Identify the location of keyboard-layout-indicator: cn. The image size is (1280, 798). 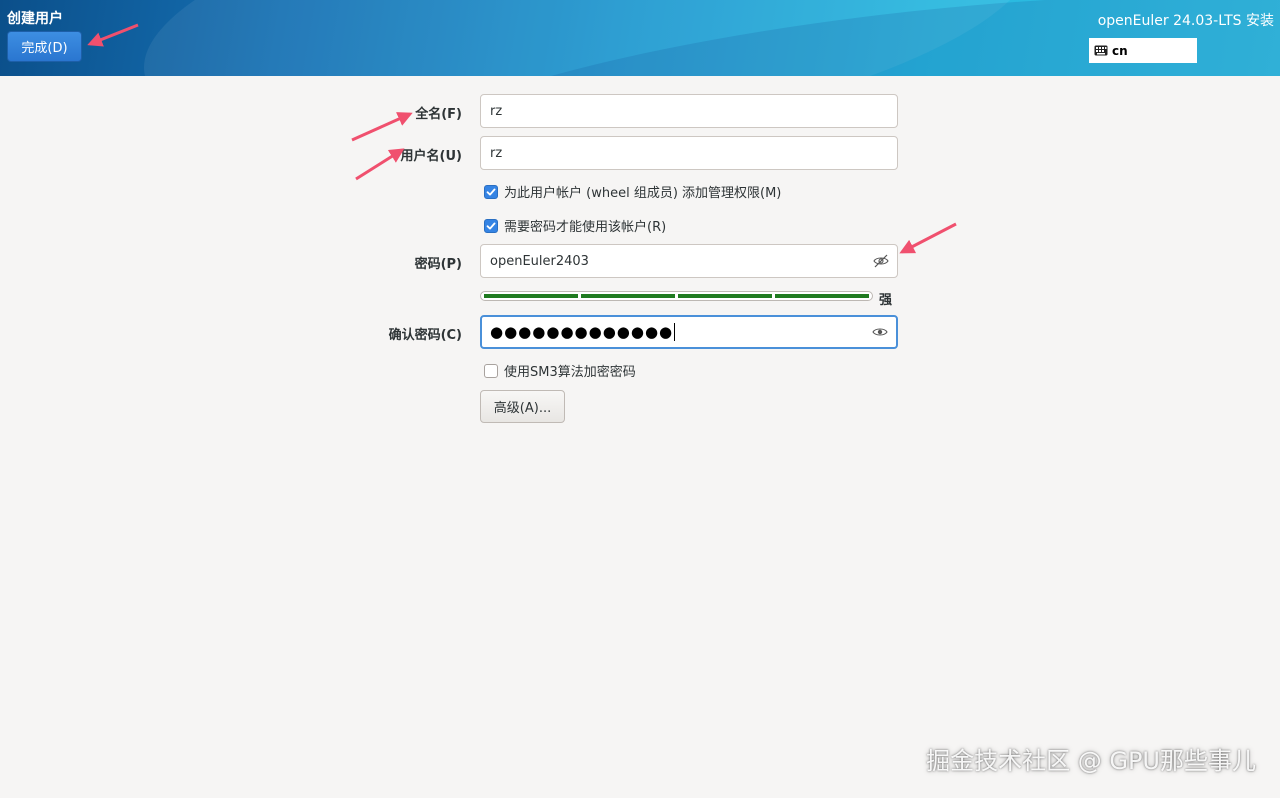
(1143, 50).